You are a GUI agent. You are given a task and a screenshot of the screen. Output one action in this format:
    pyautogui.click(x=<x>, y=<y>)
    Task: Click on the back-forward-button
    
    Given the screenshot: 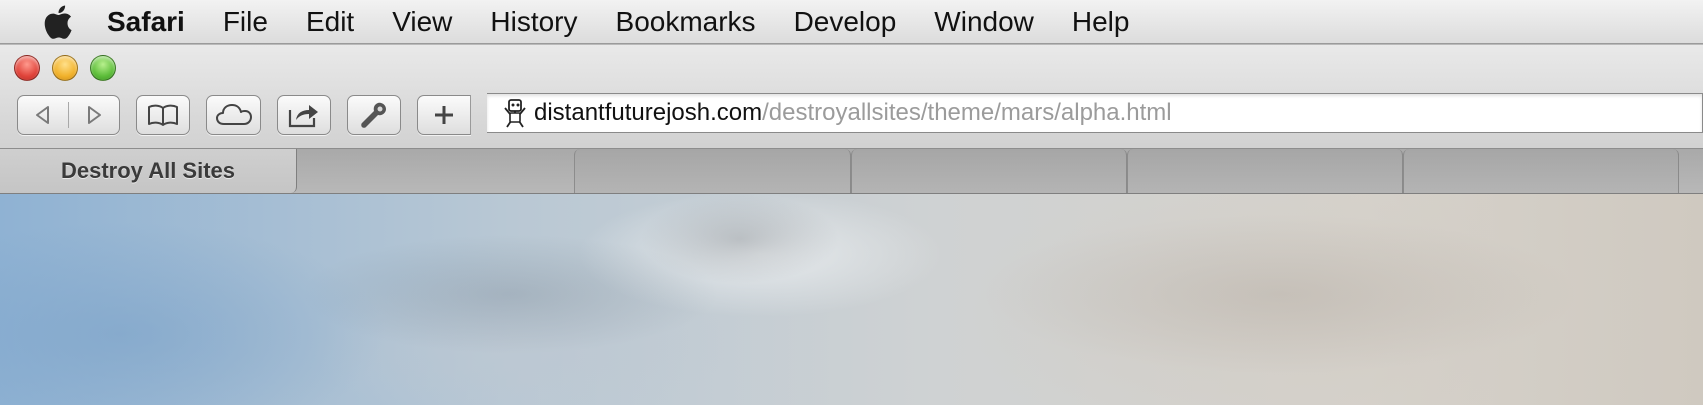 What is the action you would take?
    pyautogui.click(x=68, y=115)
    